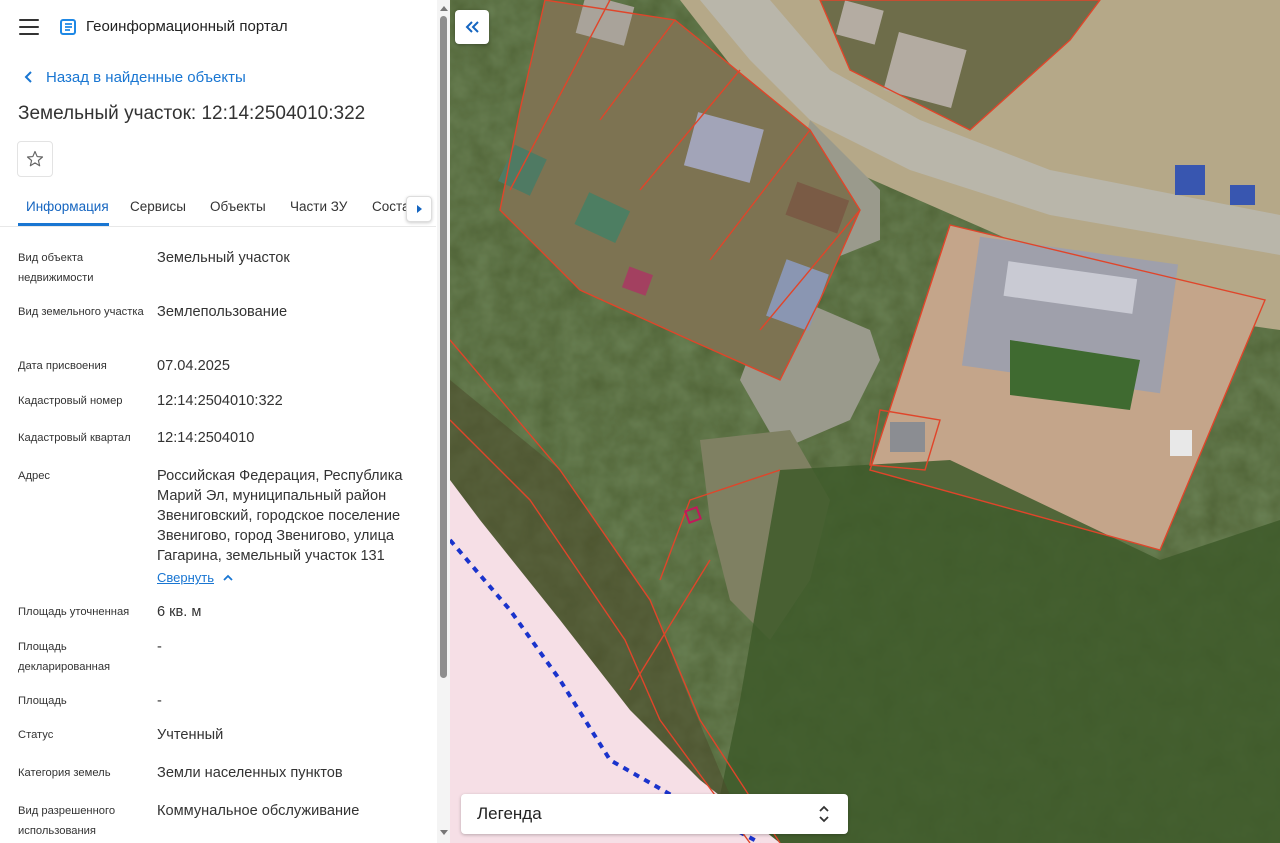 The image size is (1280, 843). Describe the element at coordinates (29, 27) in the screenshot. I see `hamburger-menu-icon` at that location.